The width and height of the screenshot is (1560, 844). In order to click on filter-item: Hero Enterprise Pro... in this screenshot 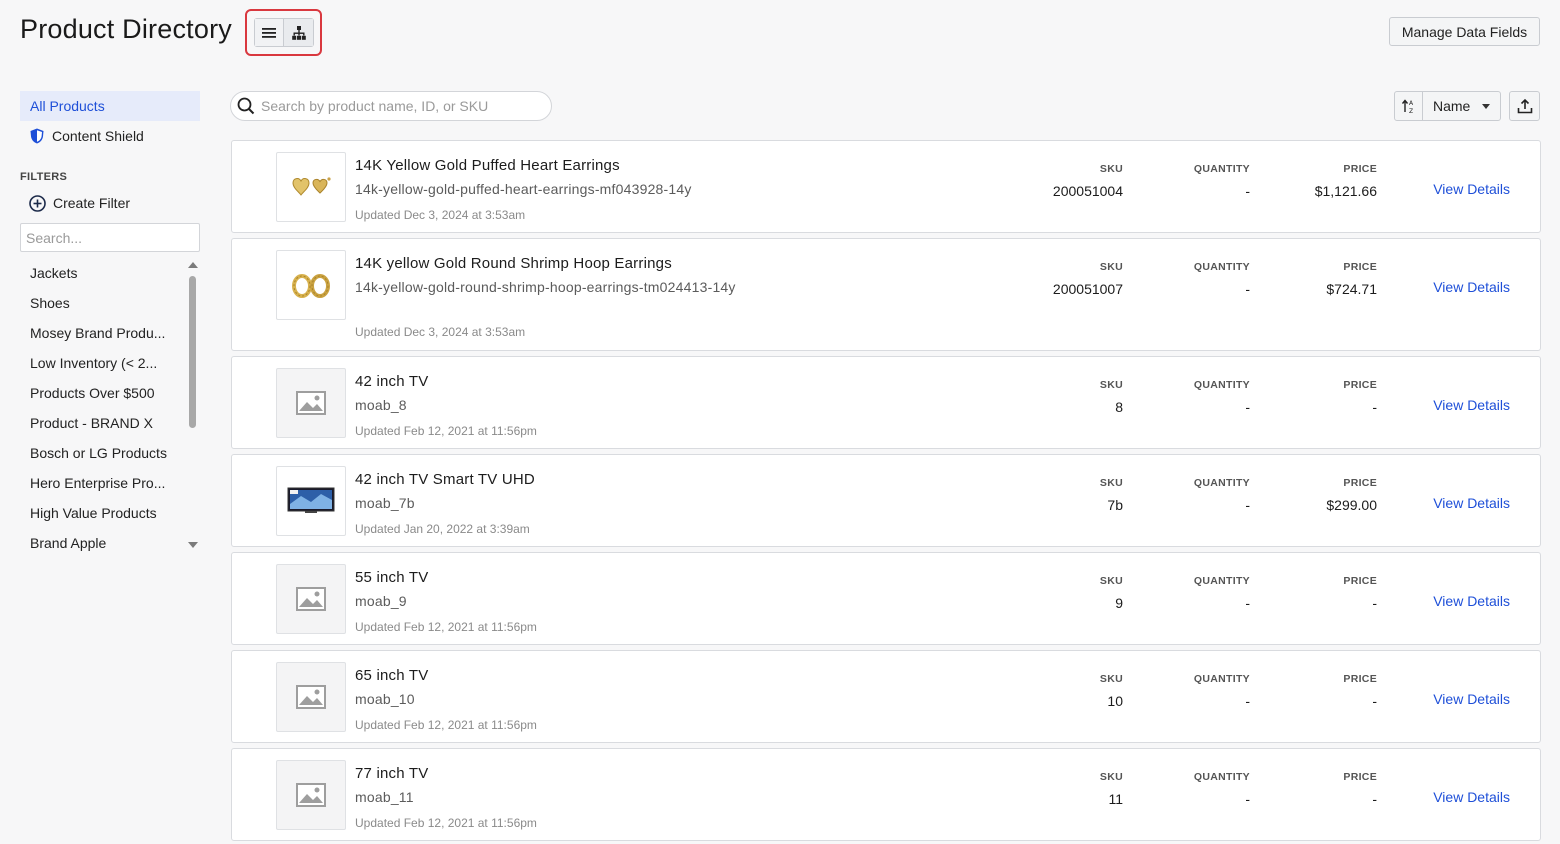, I will do `click(100, 483)`.